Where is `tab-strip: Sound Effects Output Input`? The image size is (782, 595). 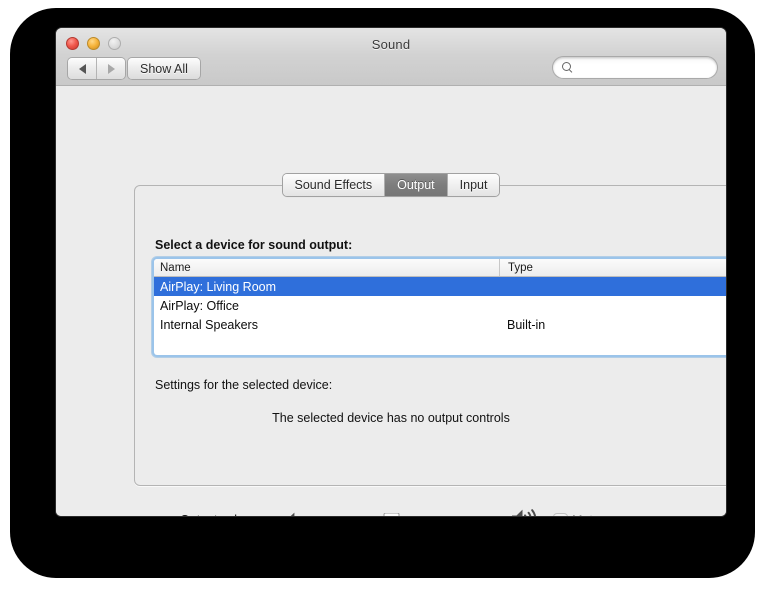
tab-strip: Sound Effects Output Input is located at coordinates (391, 185).